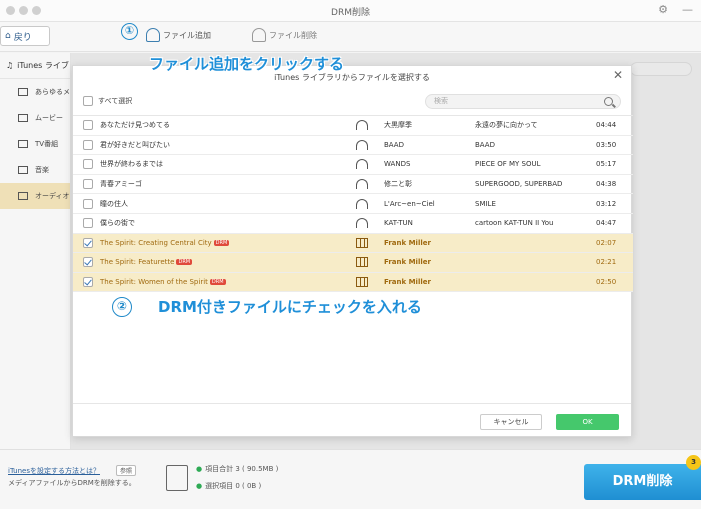  Describe the element at coordinates (618, 75) in the screenshot. I see `close-icon: ✕` at that location.